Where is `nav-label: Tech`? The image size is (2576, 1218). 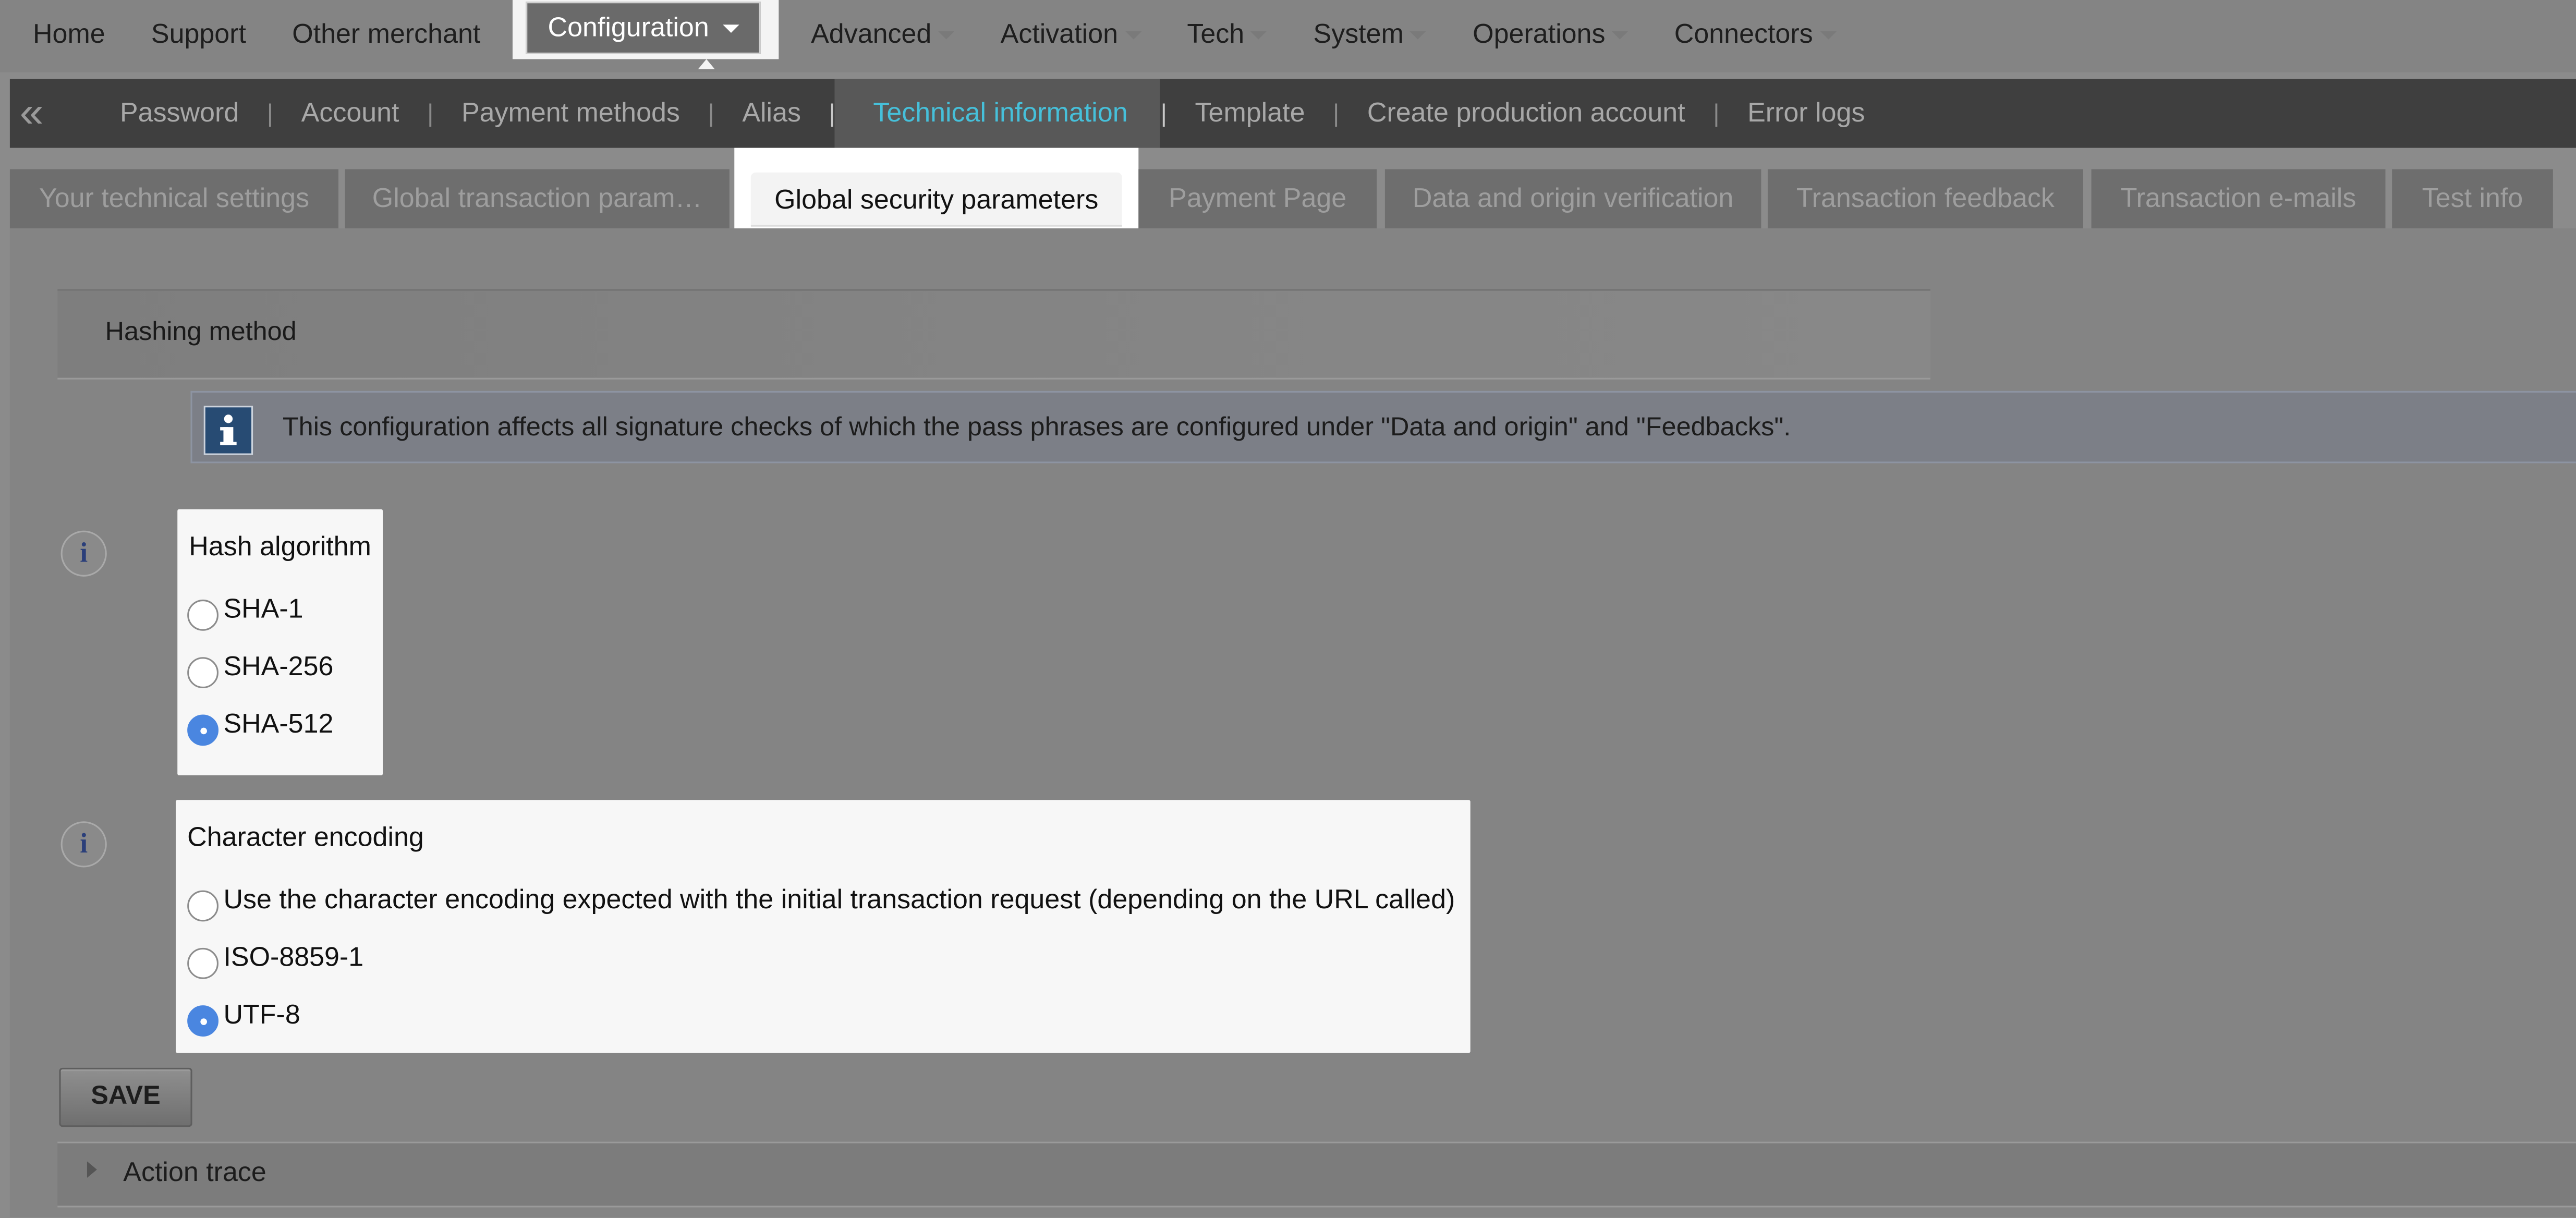 nav-label: Tech is located at coordinates (1216, 34).